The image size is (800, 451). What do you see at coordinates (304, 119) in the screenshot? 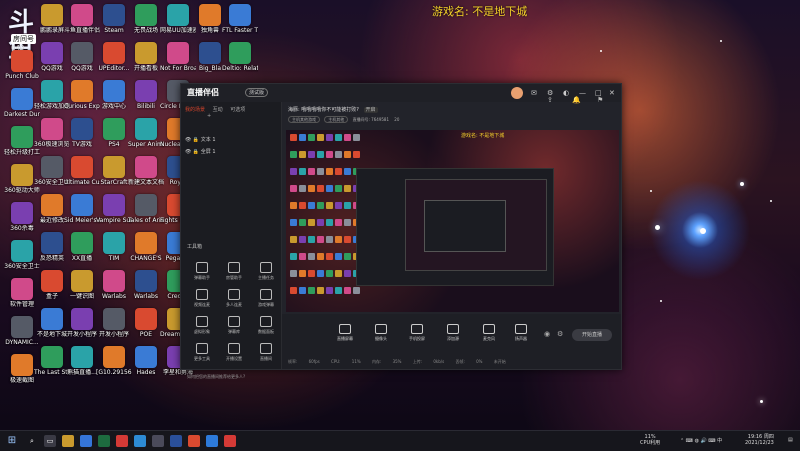
I see `category-pill: 主机其他游戏` at bounding box center [304, 119].